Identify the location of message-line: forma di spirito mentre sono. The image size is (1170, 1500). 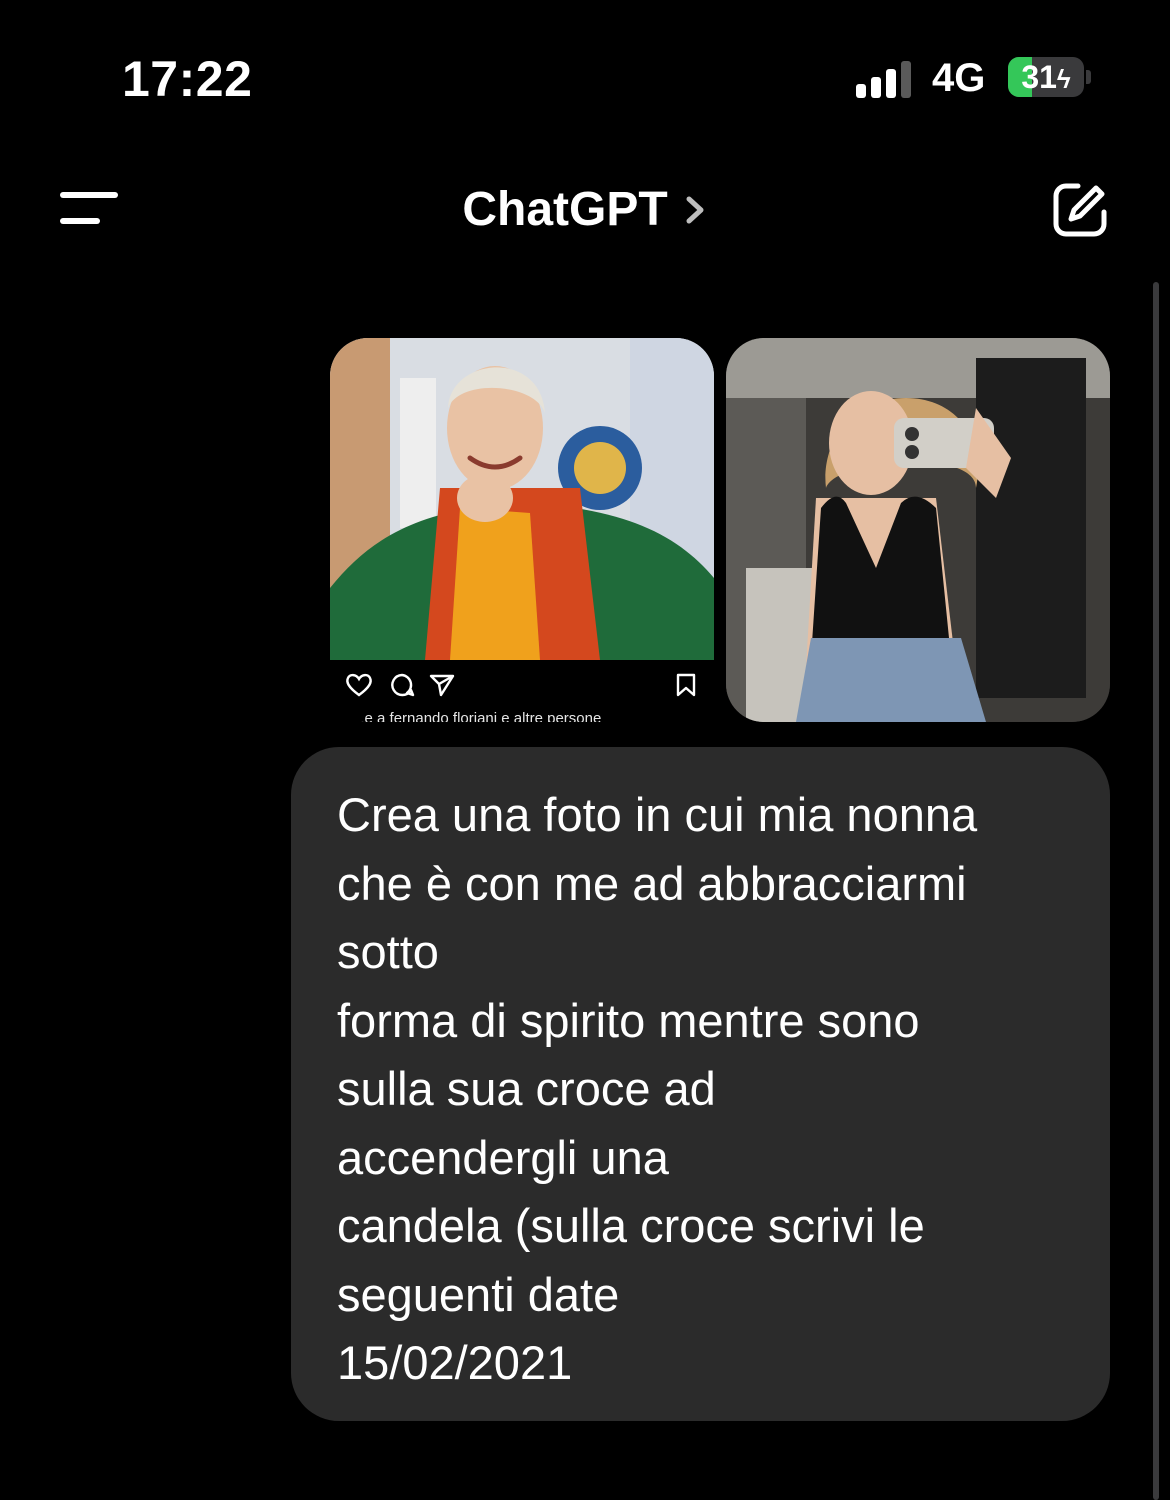
(628, 1020).